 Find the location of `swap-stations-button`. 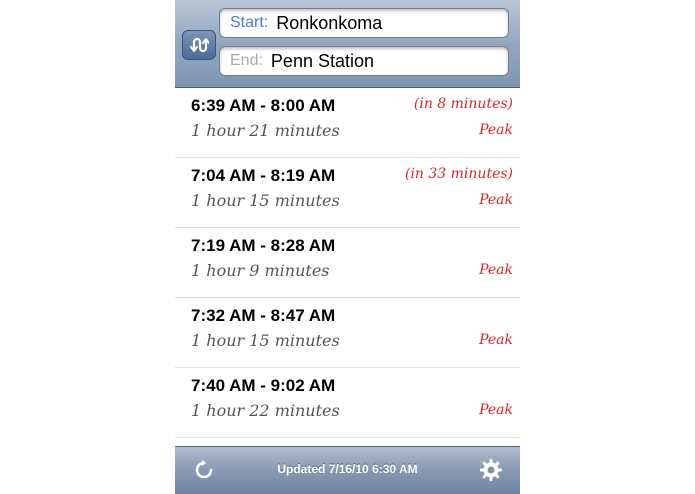

swap-stations-button is located at coordinates (199, 45).